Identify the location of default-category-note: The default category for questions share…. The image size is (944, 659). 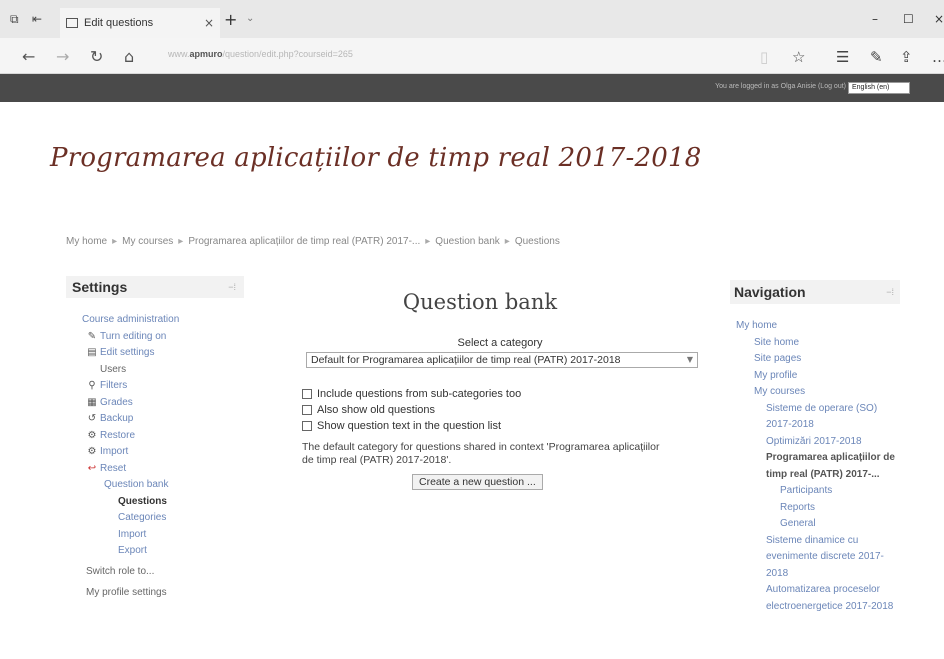
(481, 453).